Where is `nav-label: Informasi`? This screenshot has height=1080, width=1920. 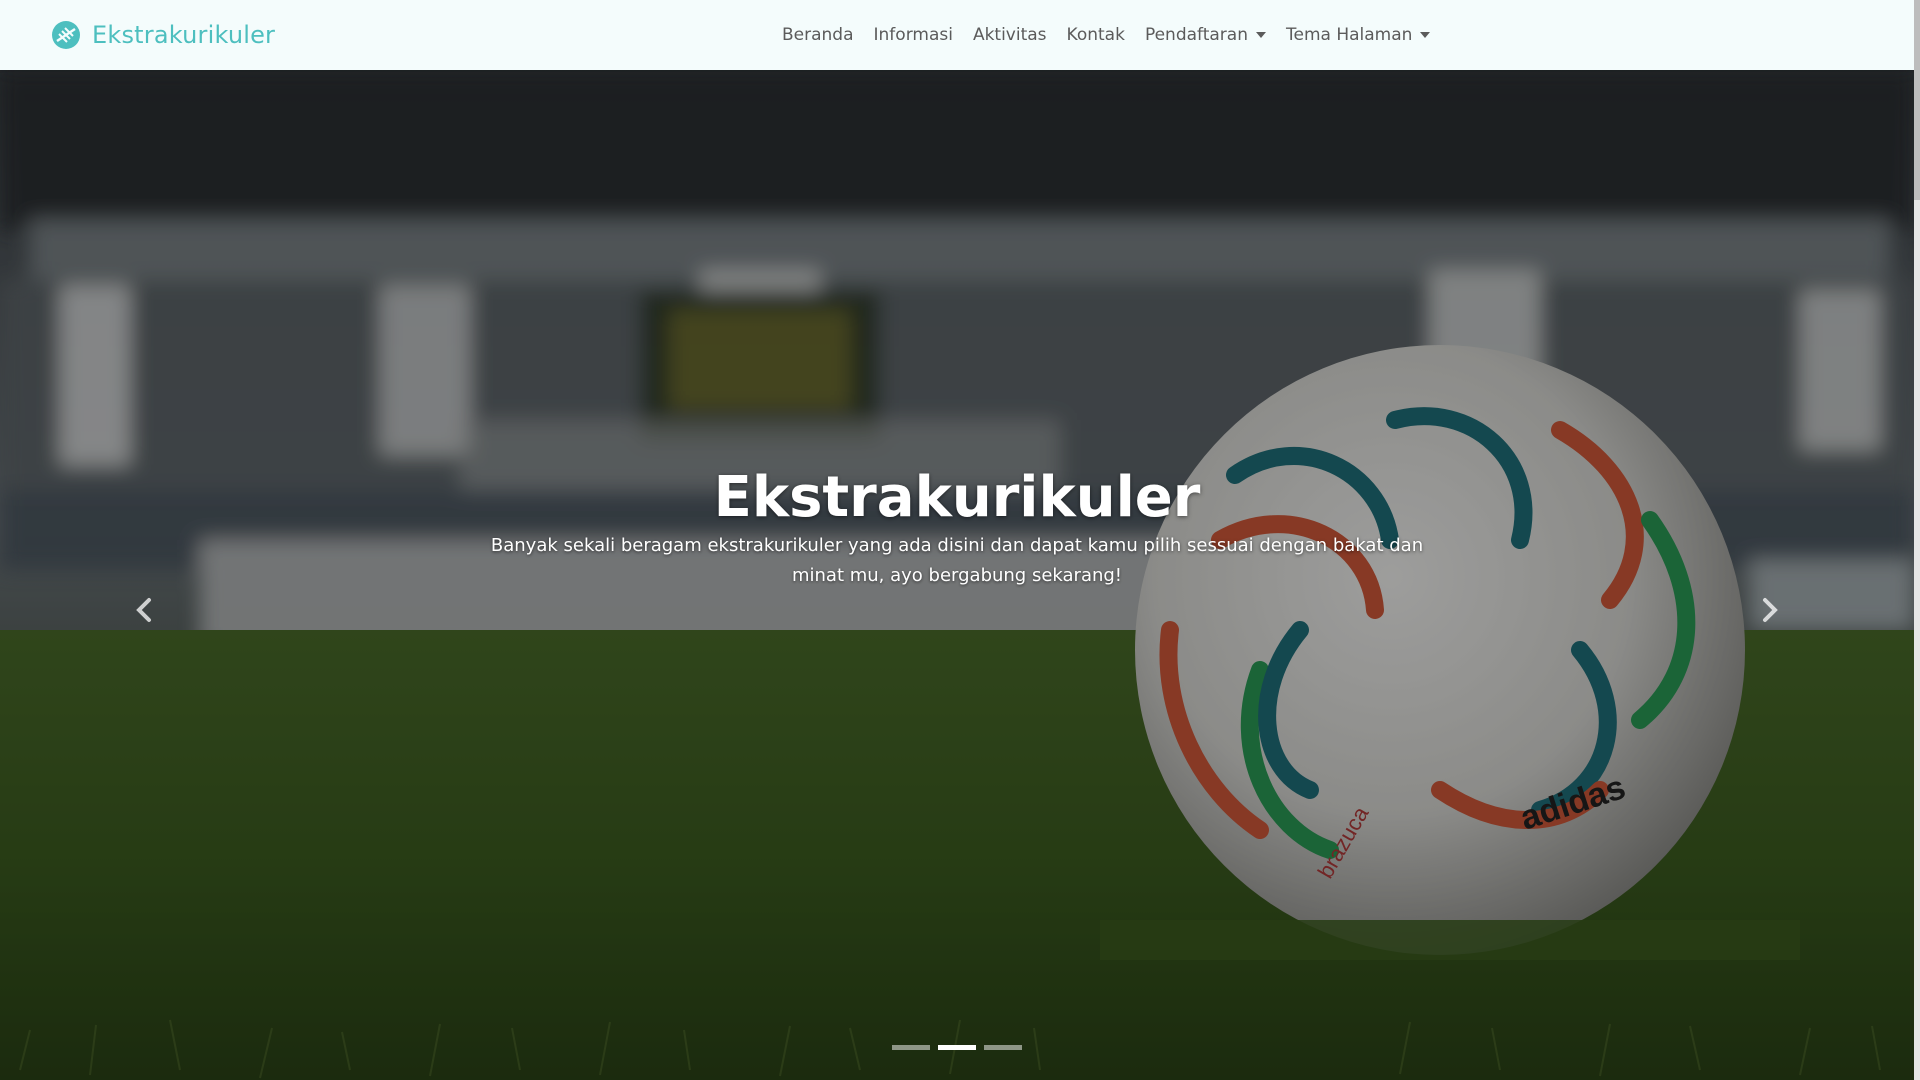
nav-label: Informasi is located at coordinates (913, 35).